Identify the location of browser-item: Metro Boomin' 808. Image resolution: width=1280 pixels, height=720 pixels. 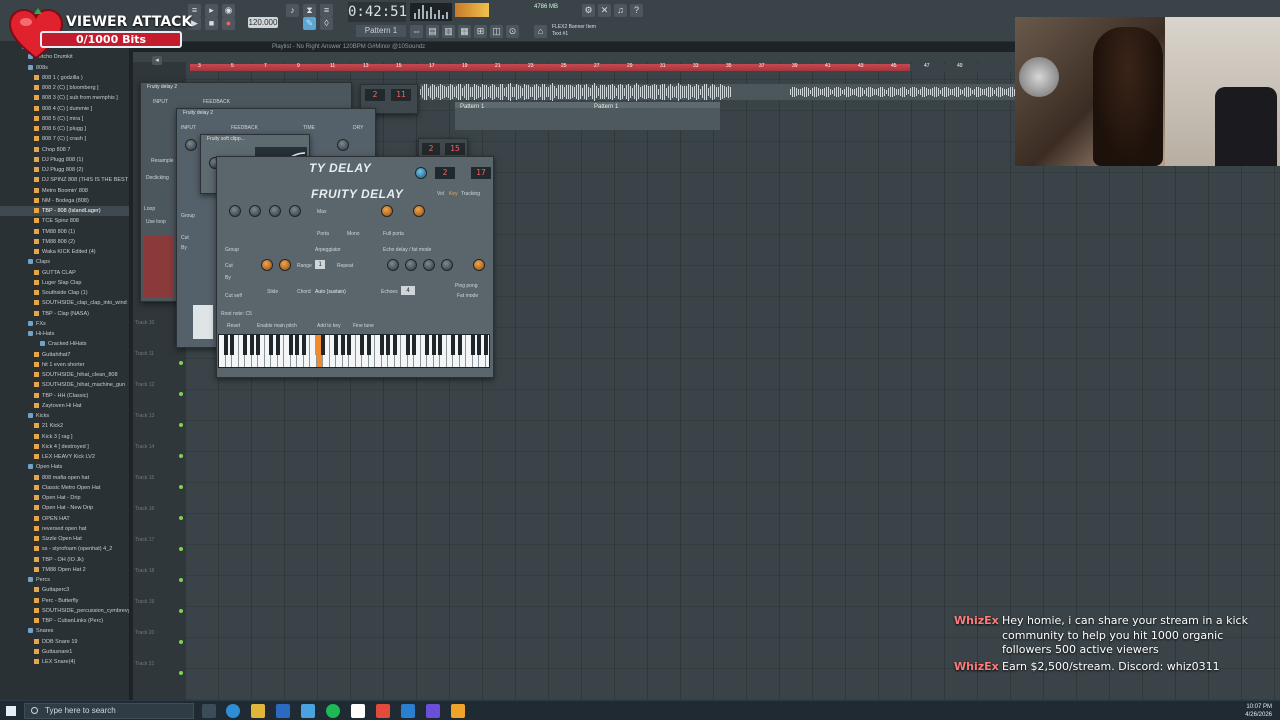
(64, 191).